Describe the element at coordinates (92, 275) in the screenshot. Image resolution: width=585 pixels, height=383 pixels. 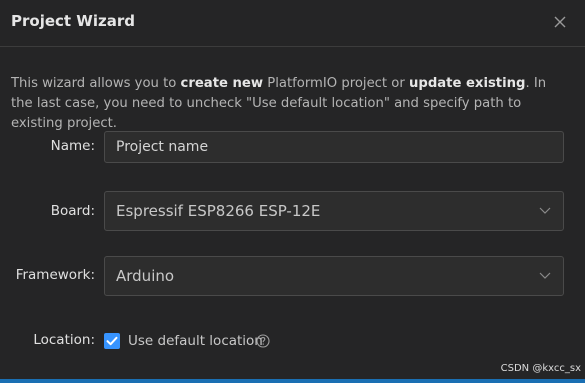
I see `framework-label-colon: :` at that location.